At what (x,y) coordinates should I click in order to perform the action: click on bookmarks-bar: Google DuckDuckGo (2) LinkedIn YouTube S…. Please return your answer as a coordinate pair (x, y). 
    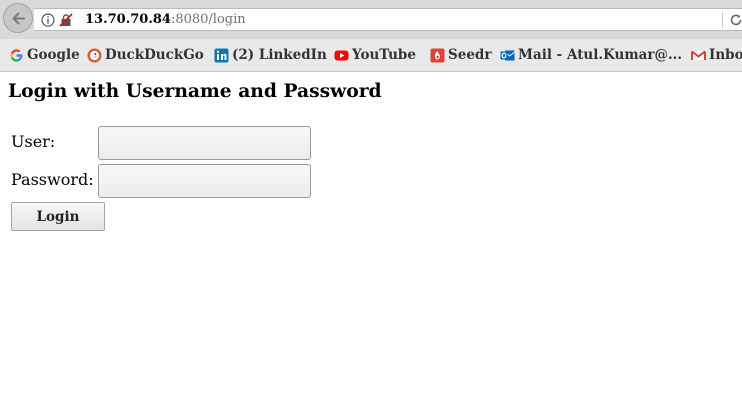
    Looking at the image, I should click on (371, 55).